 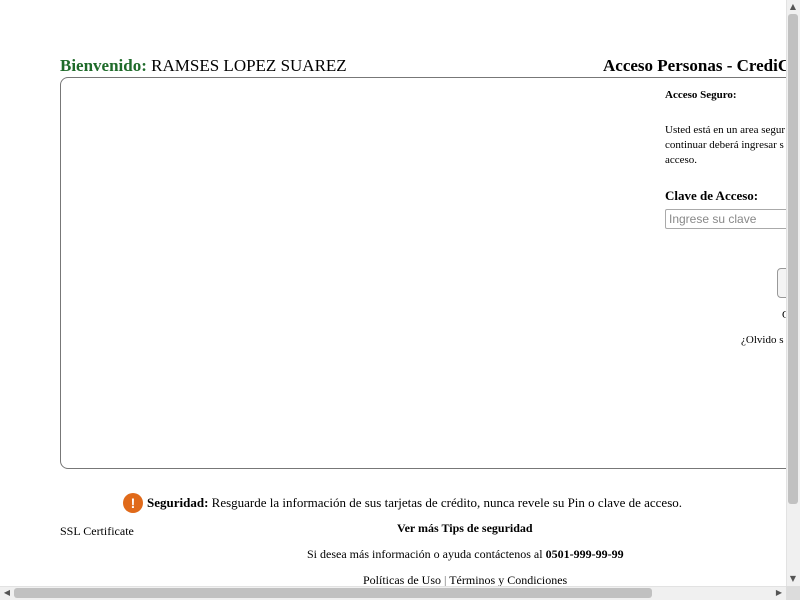 I want to click on welcome-line: Bienvenido: RAMSES LOPEZ SUAREZ, so click(x=203, y=66).